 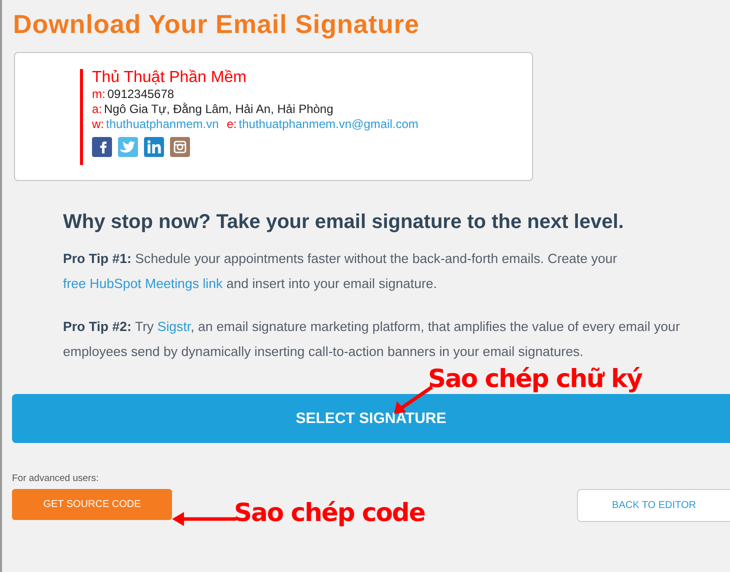 What do you see at coordinates (653, 505) in the screenshot?
I see `back-to-editor-button: BACK TO EDITOR` at bounding box center [653, 505].